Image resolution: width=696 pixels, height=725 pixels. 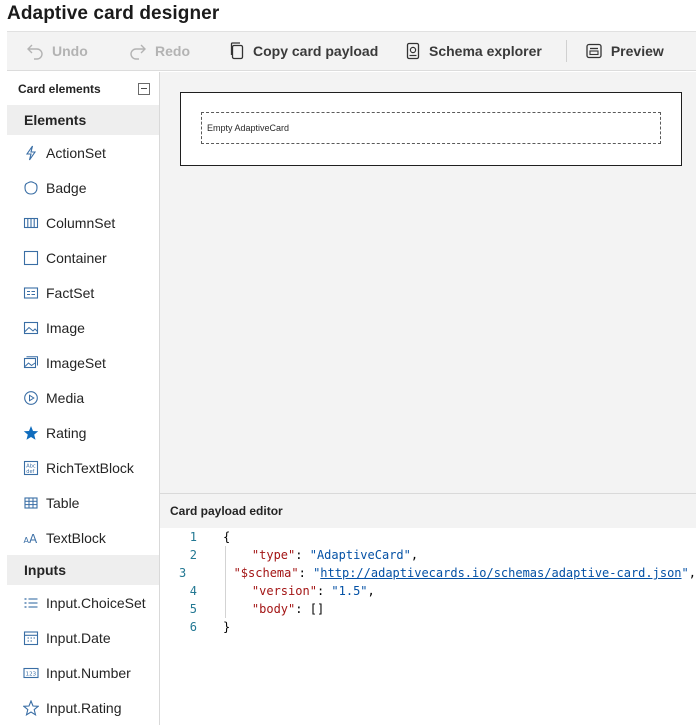 What do you see at coordinates (31, 433) in the screenshot?
I see `star-filled-icon` at bounding box center [31, 433].